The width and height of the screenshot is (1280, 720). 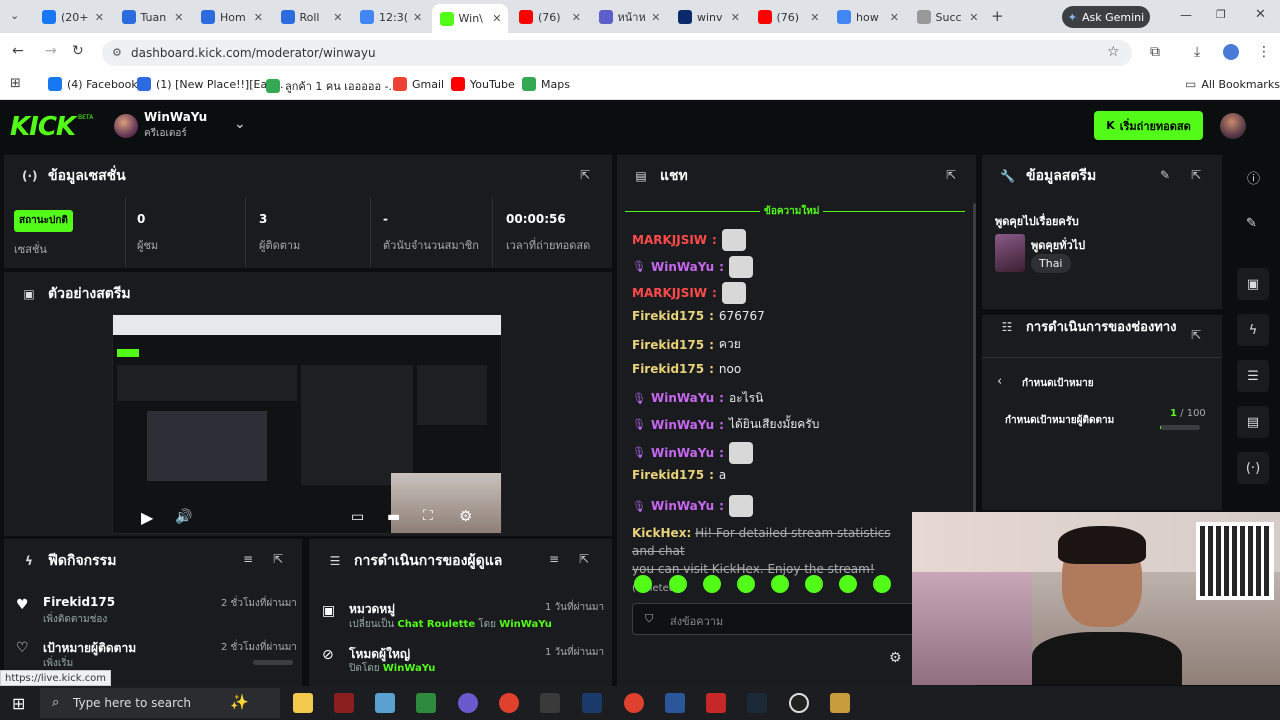 What do you see at coordinates (231, 17) in the screenshot?
I see `browser-tab: Hom ✕` at bounding box center [231, 17].